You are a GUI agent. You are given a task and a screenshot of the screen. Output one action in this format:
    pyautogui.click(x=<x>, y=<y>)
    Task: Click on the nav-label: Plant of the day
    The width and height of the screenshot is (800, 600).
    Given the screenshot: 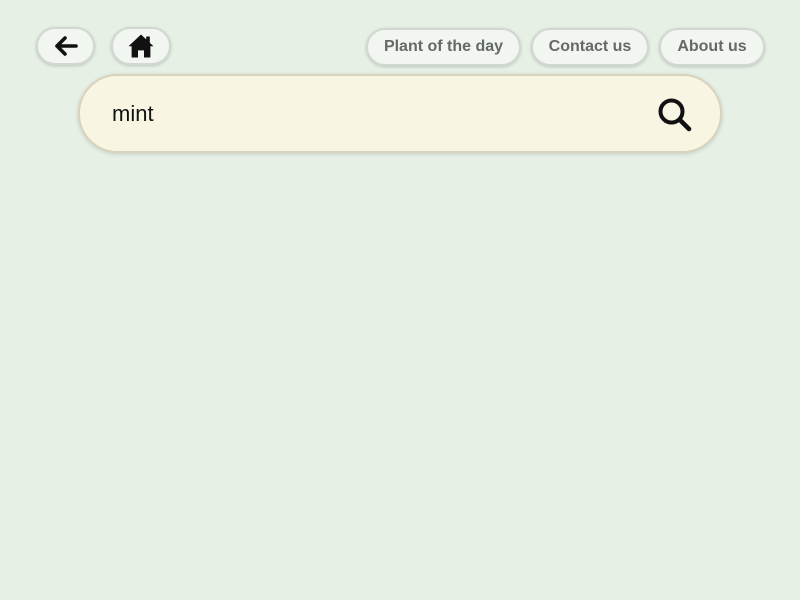 What is the action you would take?
    pyautogui.click(x=443, y=46)
    